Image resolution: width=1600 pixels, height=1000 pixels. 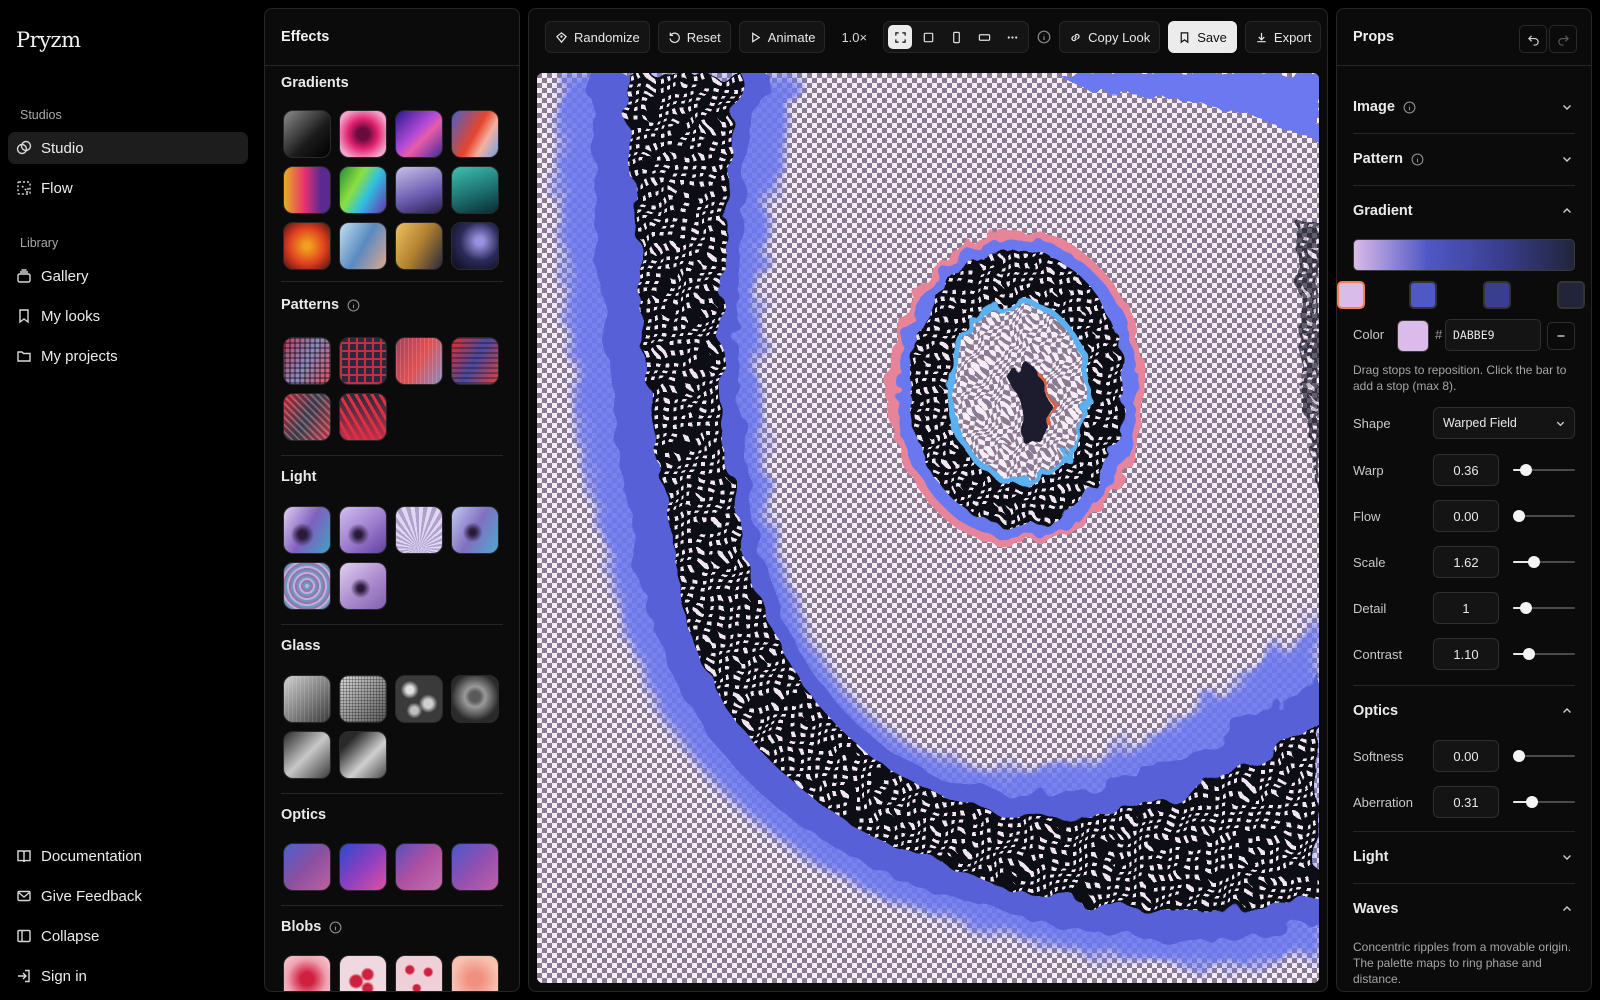 I want to click on redo-button, so click(x=1563, y=39).